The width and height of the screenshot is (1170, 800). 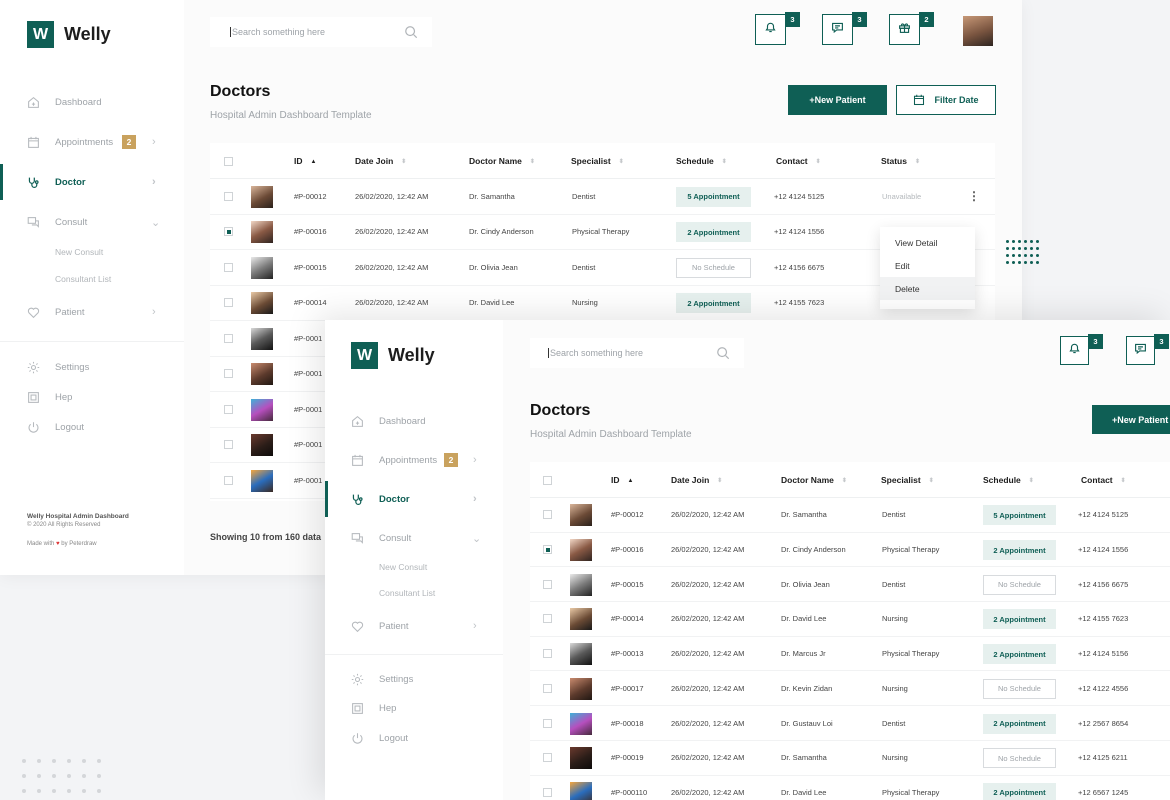 I want to click on cell-contact: +12 4122 4556, so click(x=1103, y=688).